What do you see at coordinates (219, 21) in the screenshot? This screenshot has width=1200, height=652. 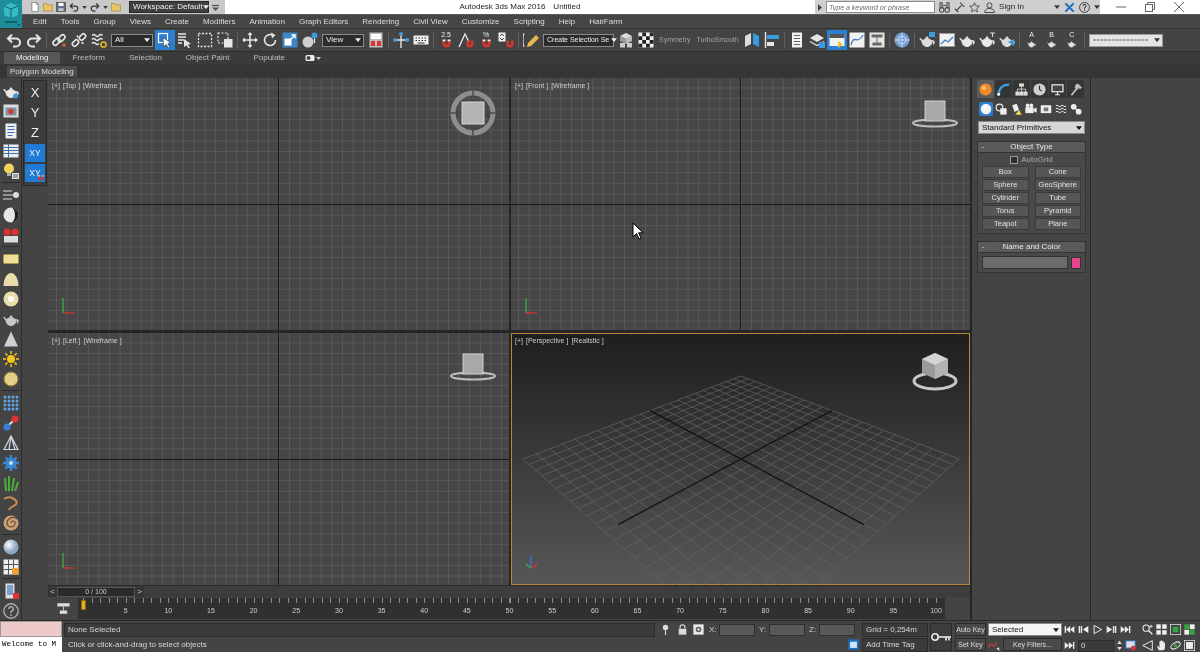 I see `menu-item: Modifiers` at bounding box center [219, 21].